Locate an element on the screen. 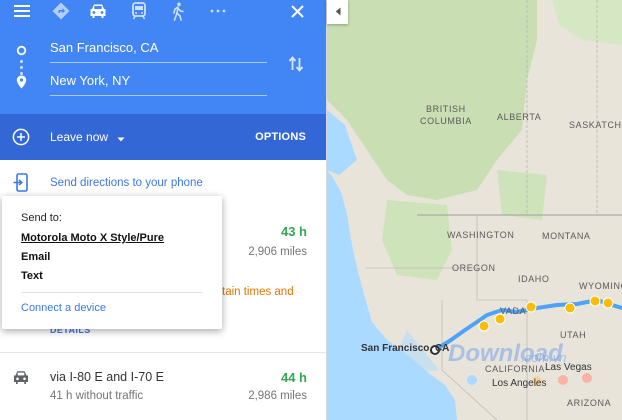 The image size is (622, 420). origin-input: San Francisco, CA is located at coordinates (158, 50).